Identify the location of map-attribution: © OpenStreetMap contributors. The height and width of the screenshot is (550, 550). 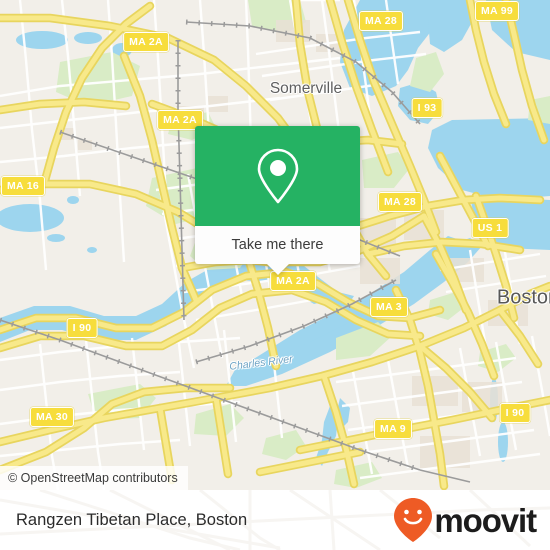
(94, 478).